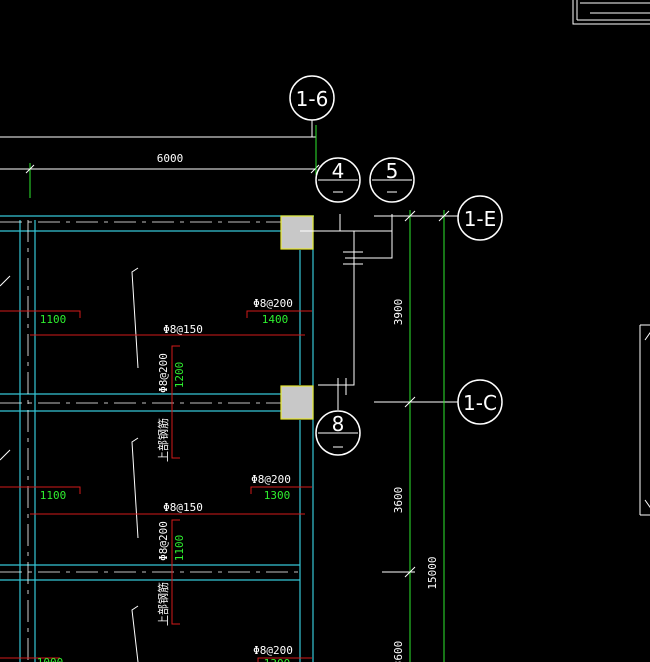 This screenshot has width=650, height=662. Describe the element at coordinates (277, 659) in the screenshot. I see `bottom-right-length: 1300` at that location.